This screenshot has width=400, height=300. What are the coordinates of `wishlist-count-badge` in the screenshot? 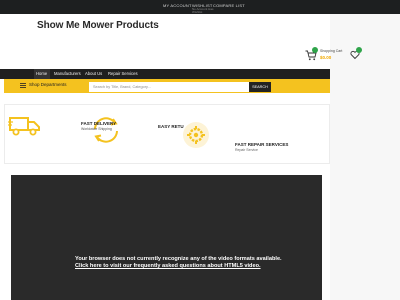 It's located at (359, 50).